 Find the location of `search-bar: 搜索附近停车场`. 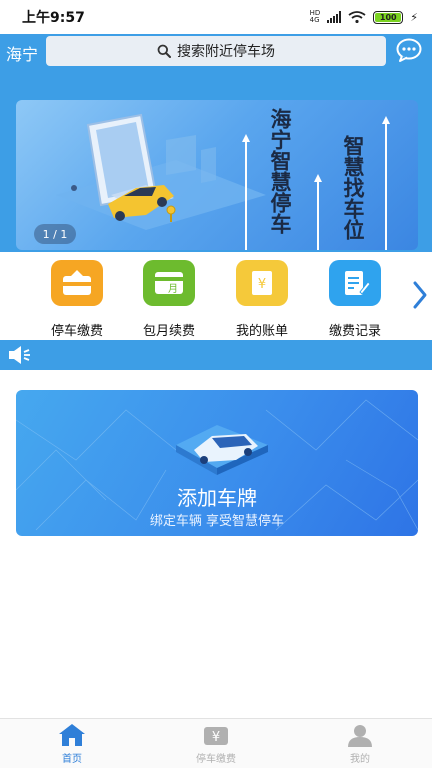

search-bar: 搜索附近停车场 is located at coordinates (216, 51).